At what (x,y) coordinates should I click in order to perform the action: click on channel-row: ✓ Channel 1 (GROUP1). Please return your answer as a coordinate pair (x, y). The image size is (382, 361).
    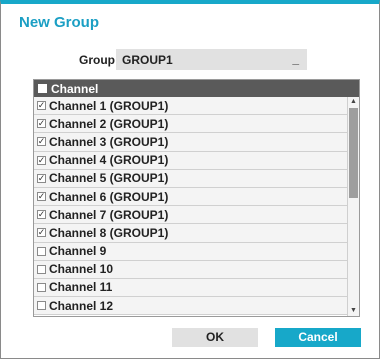
    Looking at the image, I should click on (190, 106).